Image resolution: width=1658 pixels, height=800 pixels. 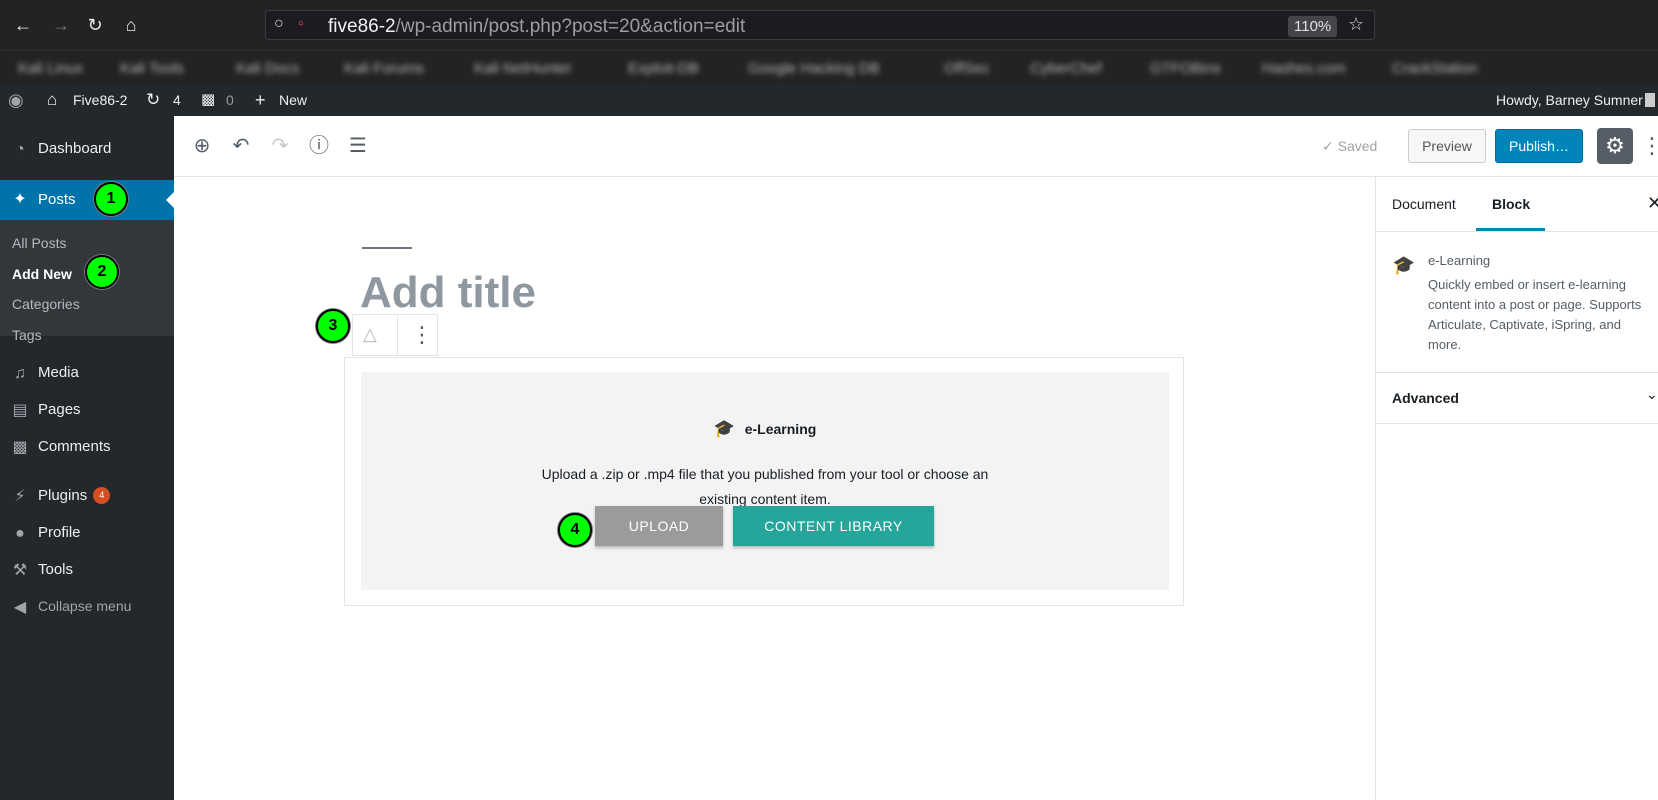 What do you see at coordinates (42, 274) in the screenshot?
I see `submenu-add-new: Add New` at bounding box center [42, 274].